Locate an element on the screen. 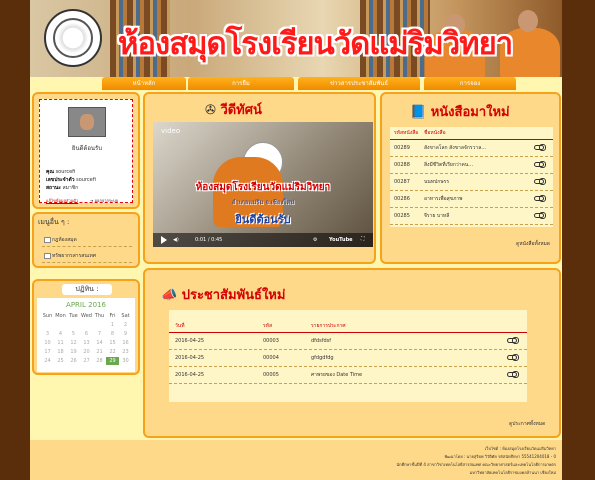  calendar-date: 8 is located at coordinates (112, 334).